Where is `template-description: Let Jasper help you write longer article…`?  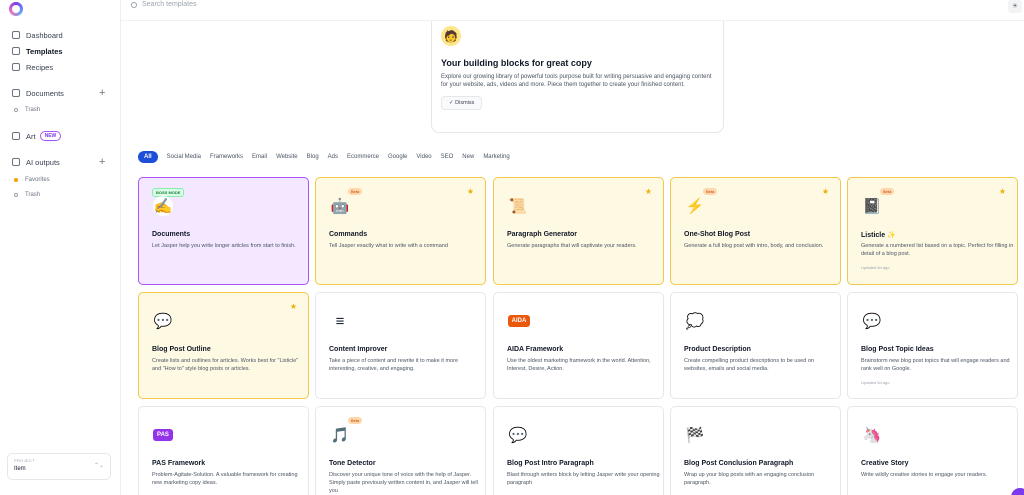 template-description: Let Jasper help you write longer article… is located at coordinates (224, 246).